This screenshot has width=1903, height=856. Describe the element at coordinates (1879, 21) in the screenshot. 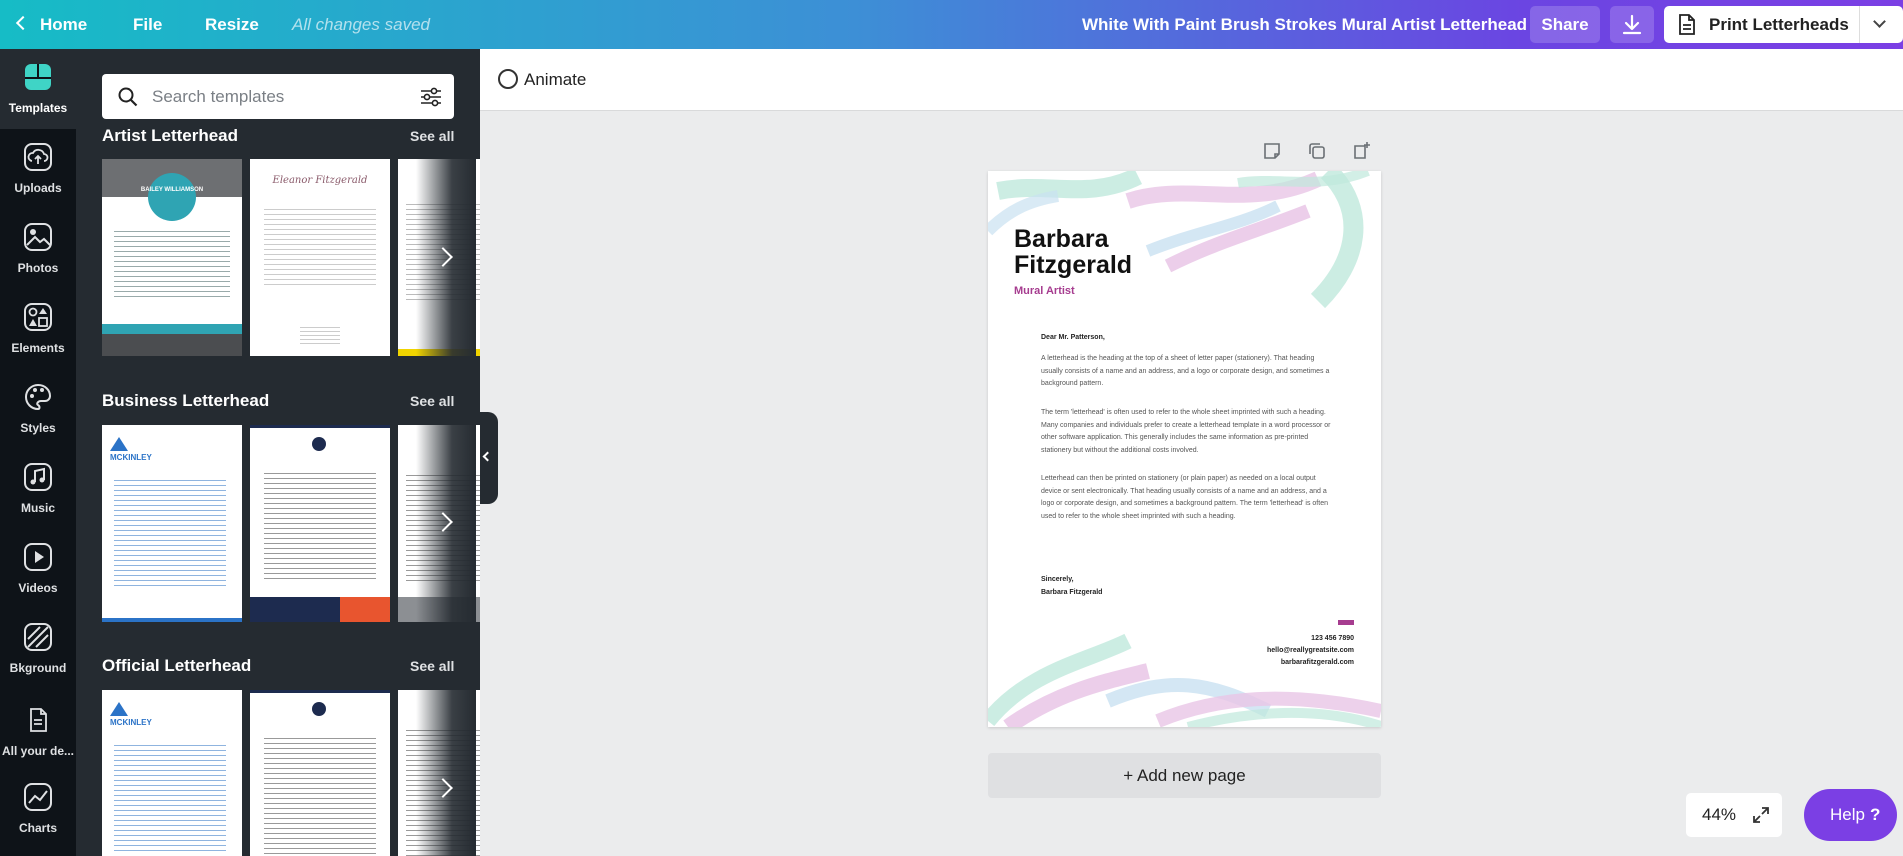

I see `chevron-down-icon` at that location.